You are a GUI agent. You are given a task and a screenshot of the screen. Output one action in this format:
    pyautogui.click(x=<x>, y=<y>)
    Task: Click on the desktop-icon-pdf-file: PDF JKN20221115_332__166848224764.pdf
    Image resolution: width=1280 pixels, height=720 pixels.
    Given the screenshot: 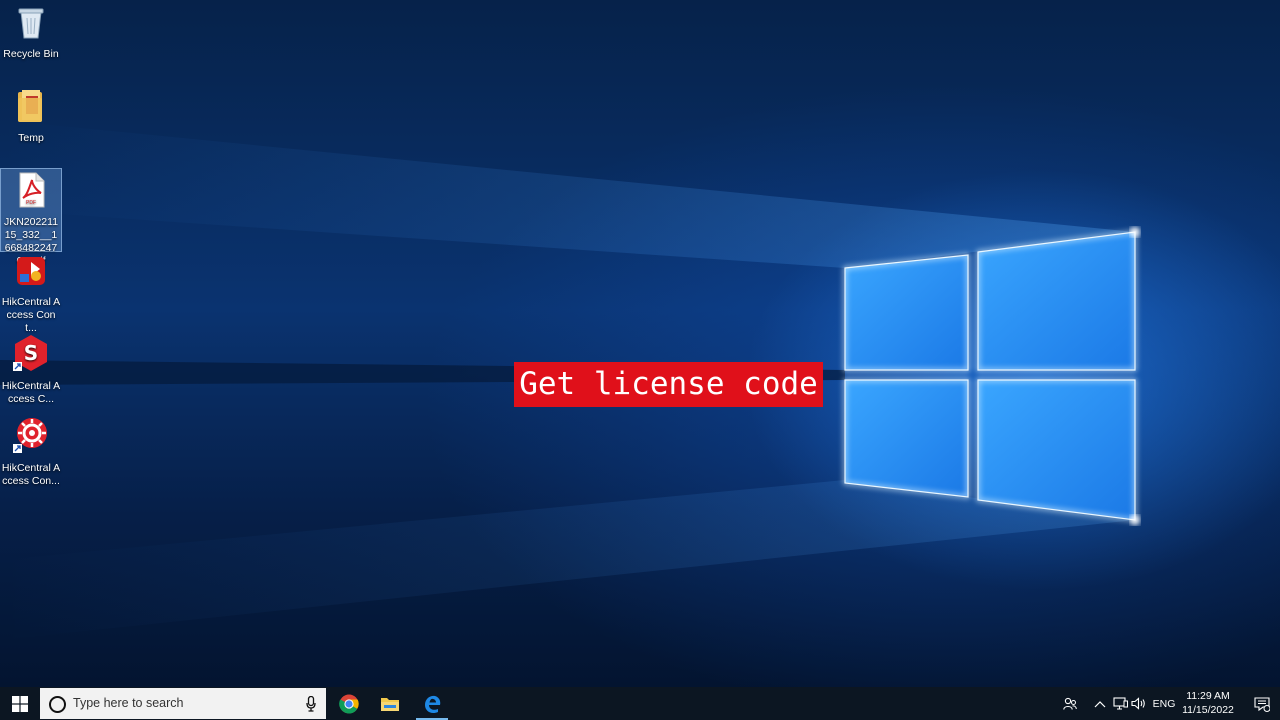 What is the action you would take?
    pyautogui.click(x=31, y=217)
    